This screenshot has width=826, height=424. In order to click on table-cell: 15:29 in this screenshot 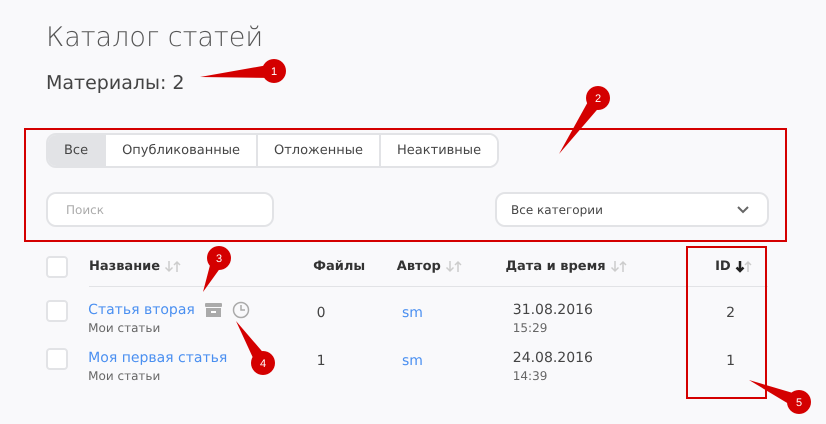, I will do `click(530, 328)`.